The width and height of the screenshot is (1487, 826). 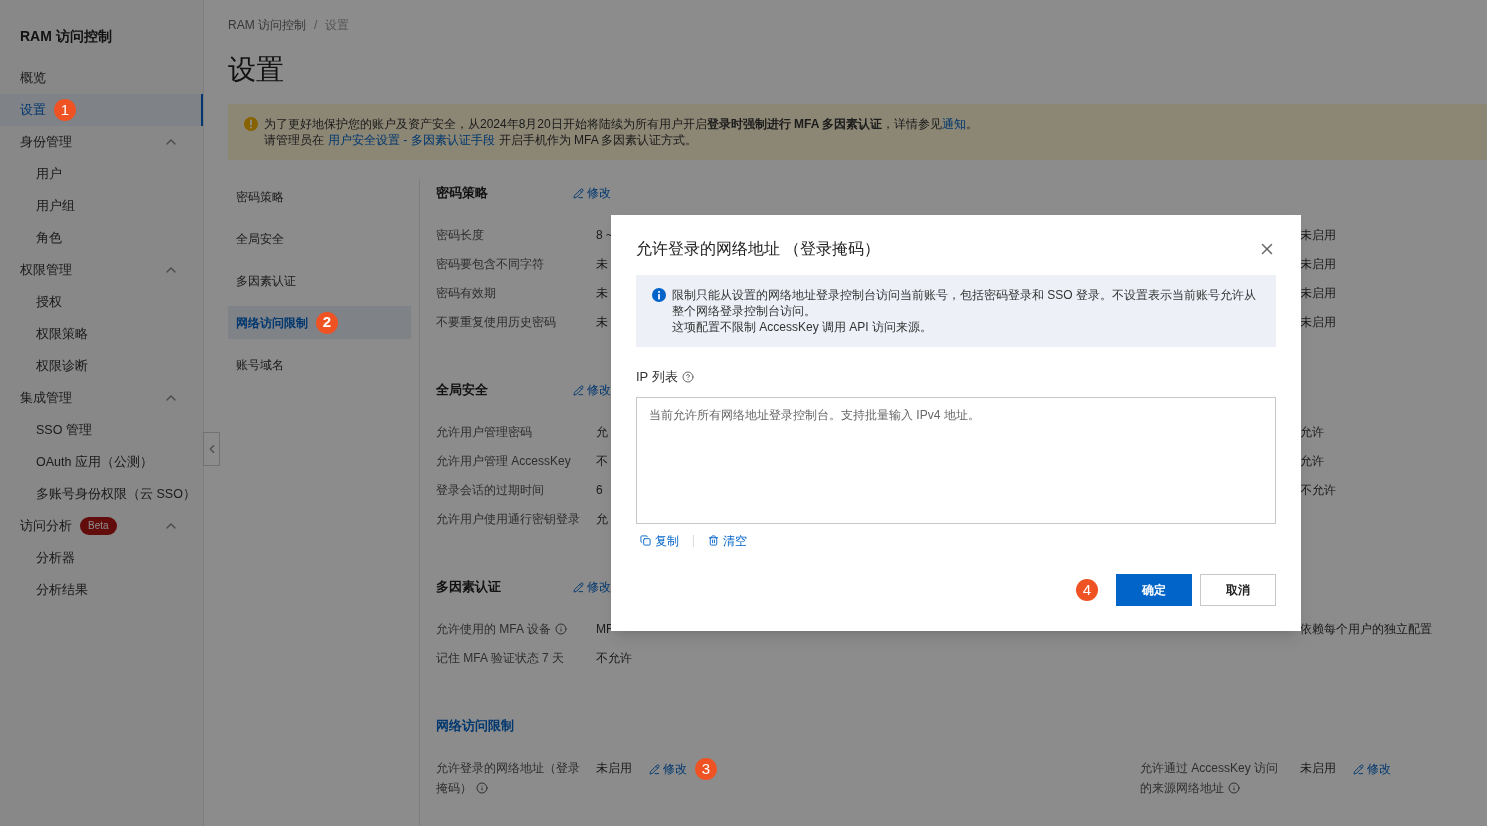 I want to click on sidebar-subitem: 授权, so click(x=101, y=302).